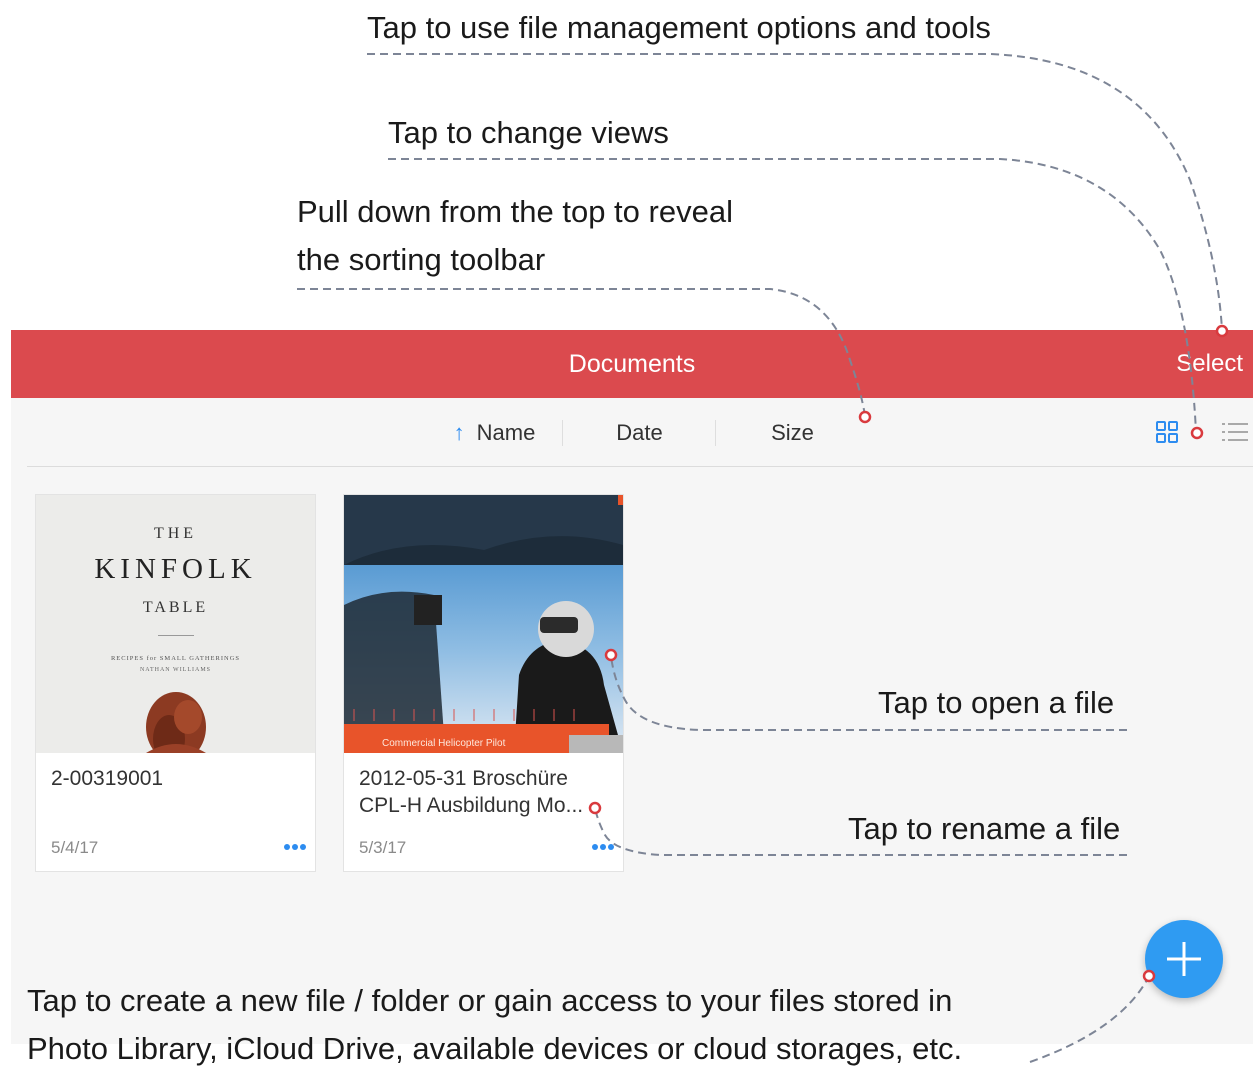  I want to click on callout-sorting-line2: the sorting toolbar, so click(421, 259).